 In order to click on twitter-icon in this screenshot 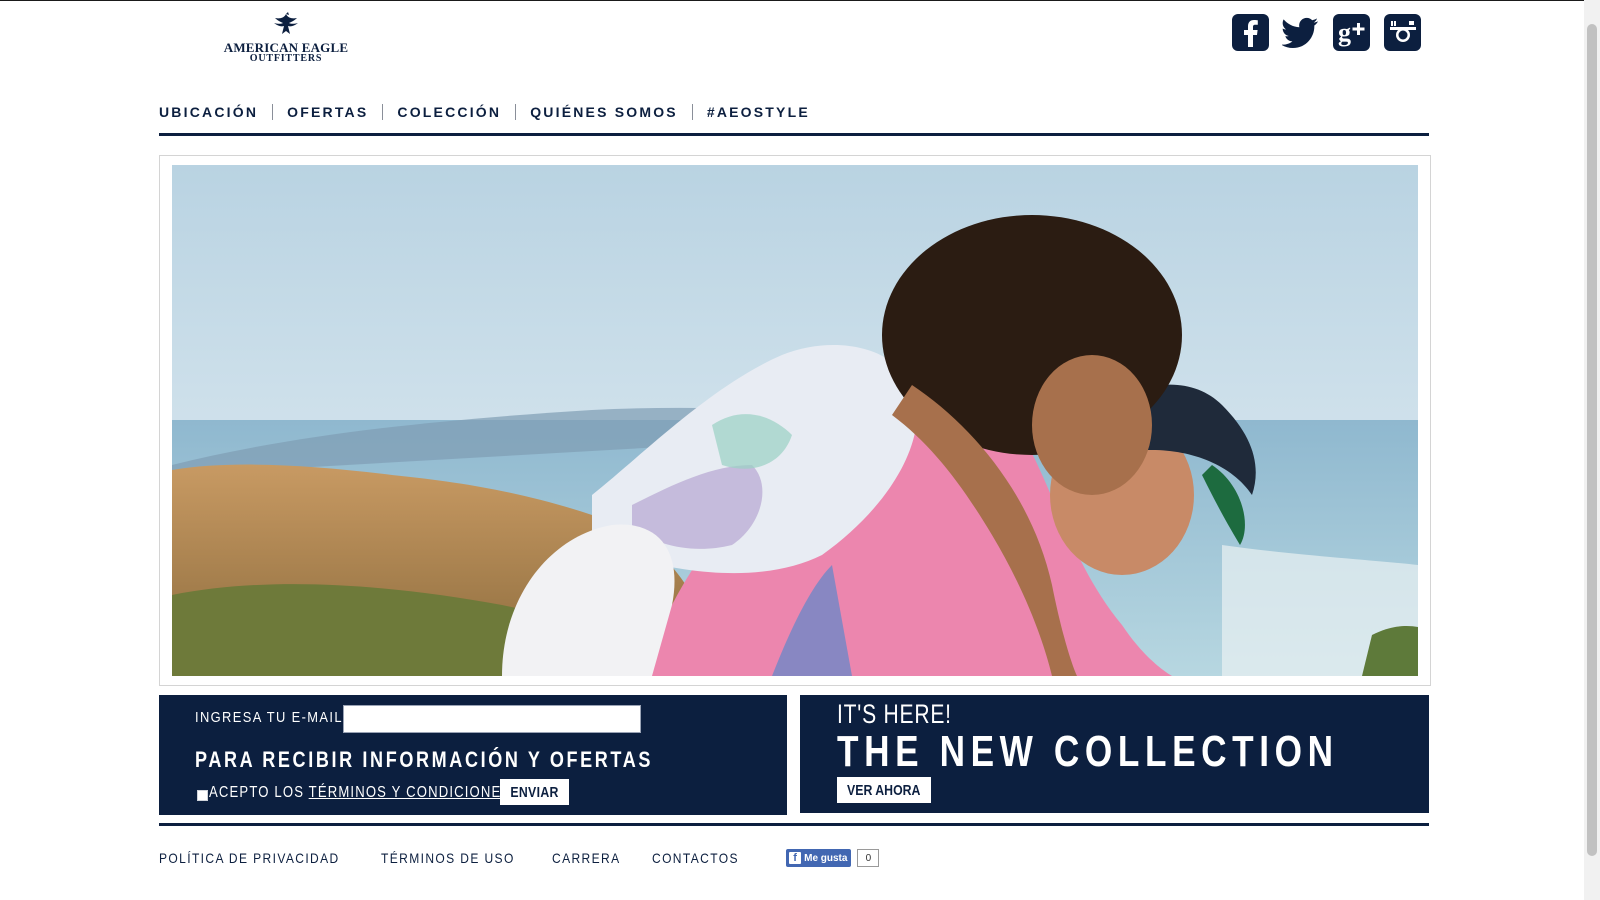, I will do `click(1300, 32)`.